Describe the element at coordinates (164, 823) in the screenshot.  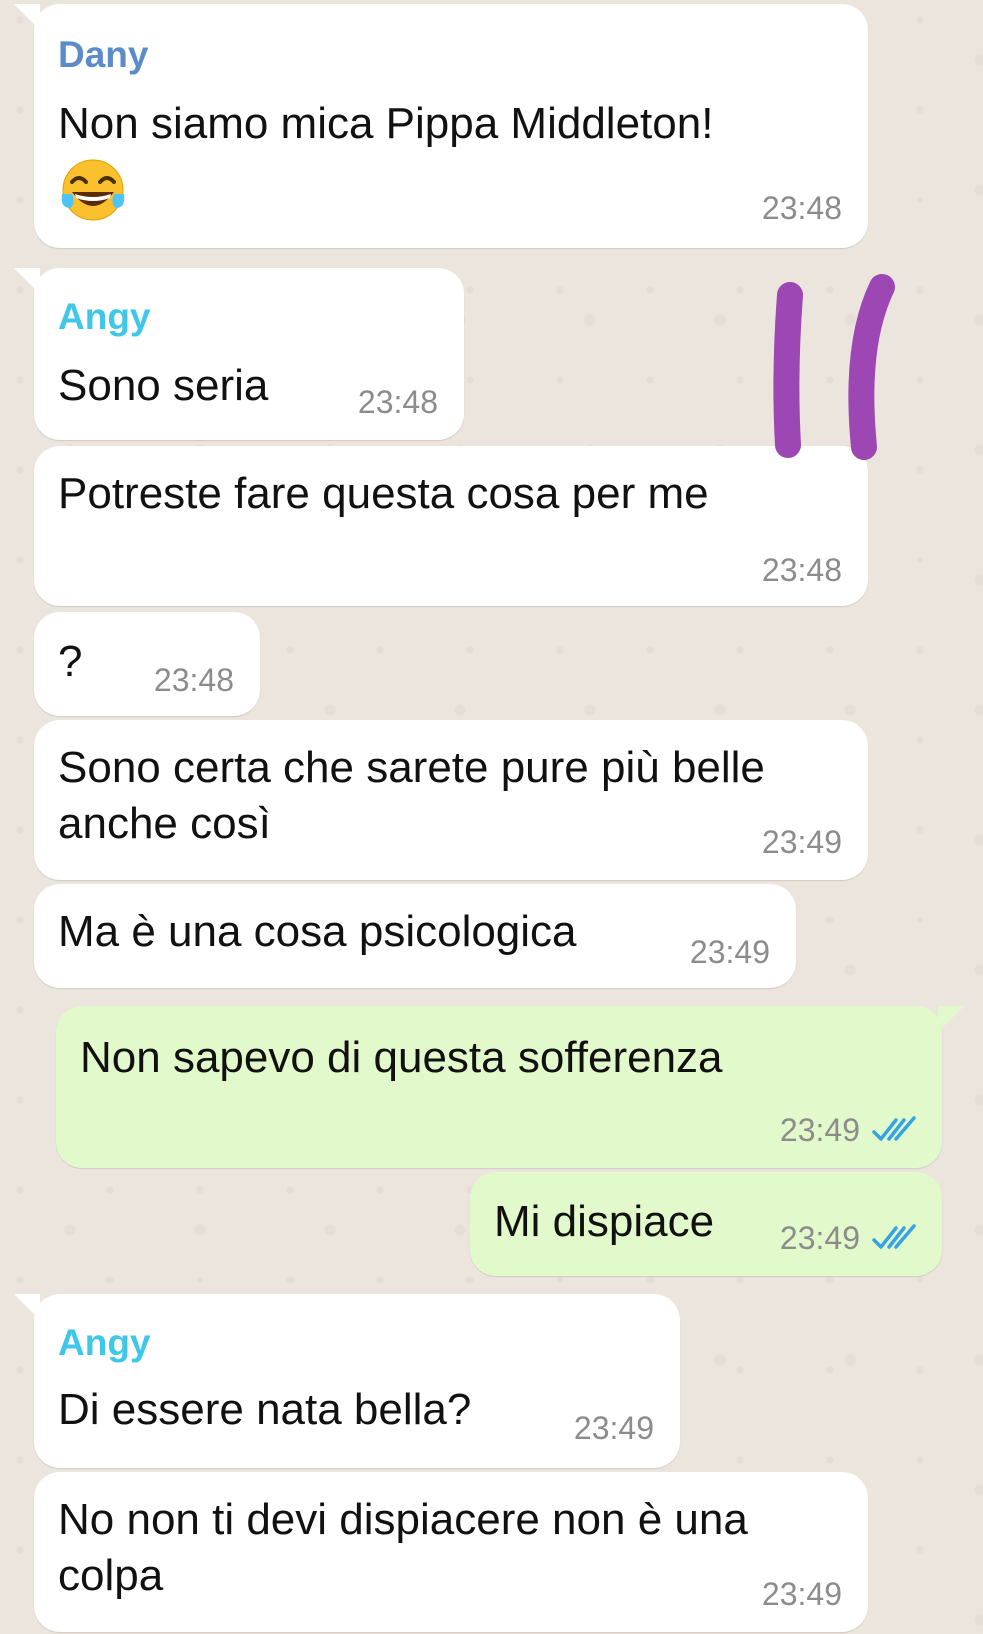
I see `message-text-line-2: anche così` at that location.